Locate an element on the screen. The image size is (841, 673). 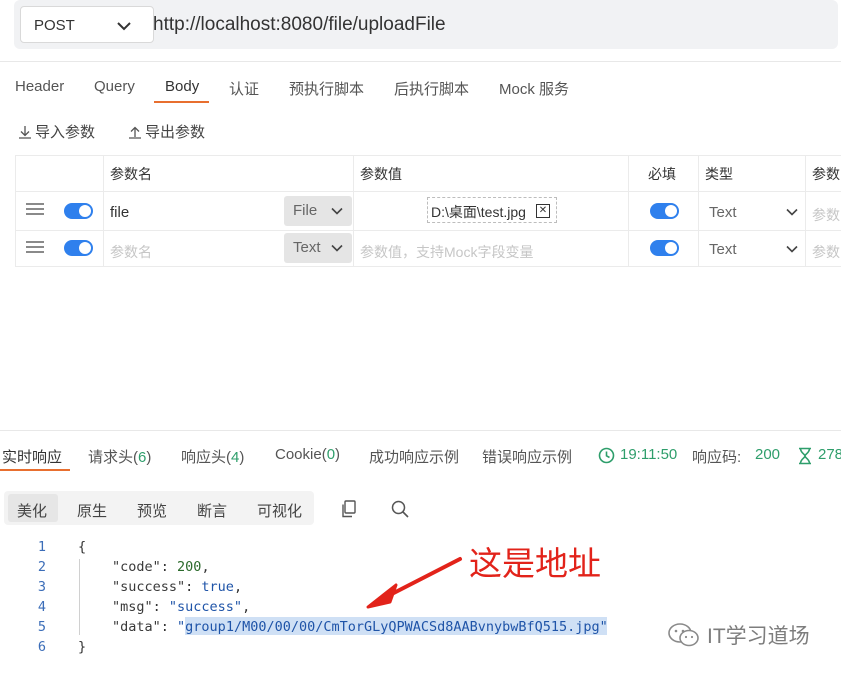
export-params-button: 导出参数 is located at coordinates (166, 131).